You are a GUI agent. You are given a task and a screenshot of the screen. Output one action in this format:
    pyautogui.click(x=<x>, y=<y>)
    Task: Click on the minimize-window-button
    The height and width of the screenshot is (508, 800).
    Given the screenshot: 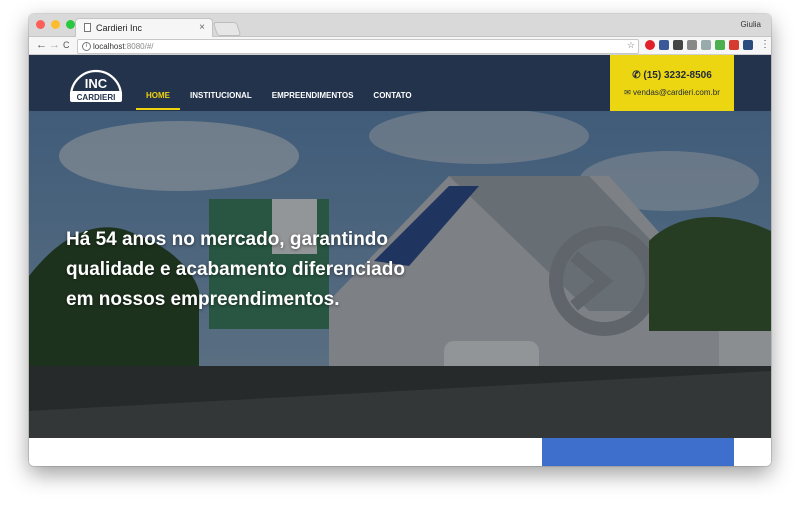 What is the action you would take?
    pyautogui.click(x=55, y=24)
    